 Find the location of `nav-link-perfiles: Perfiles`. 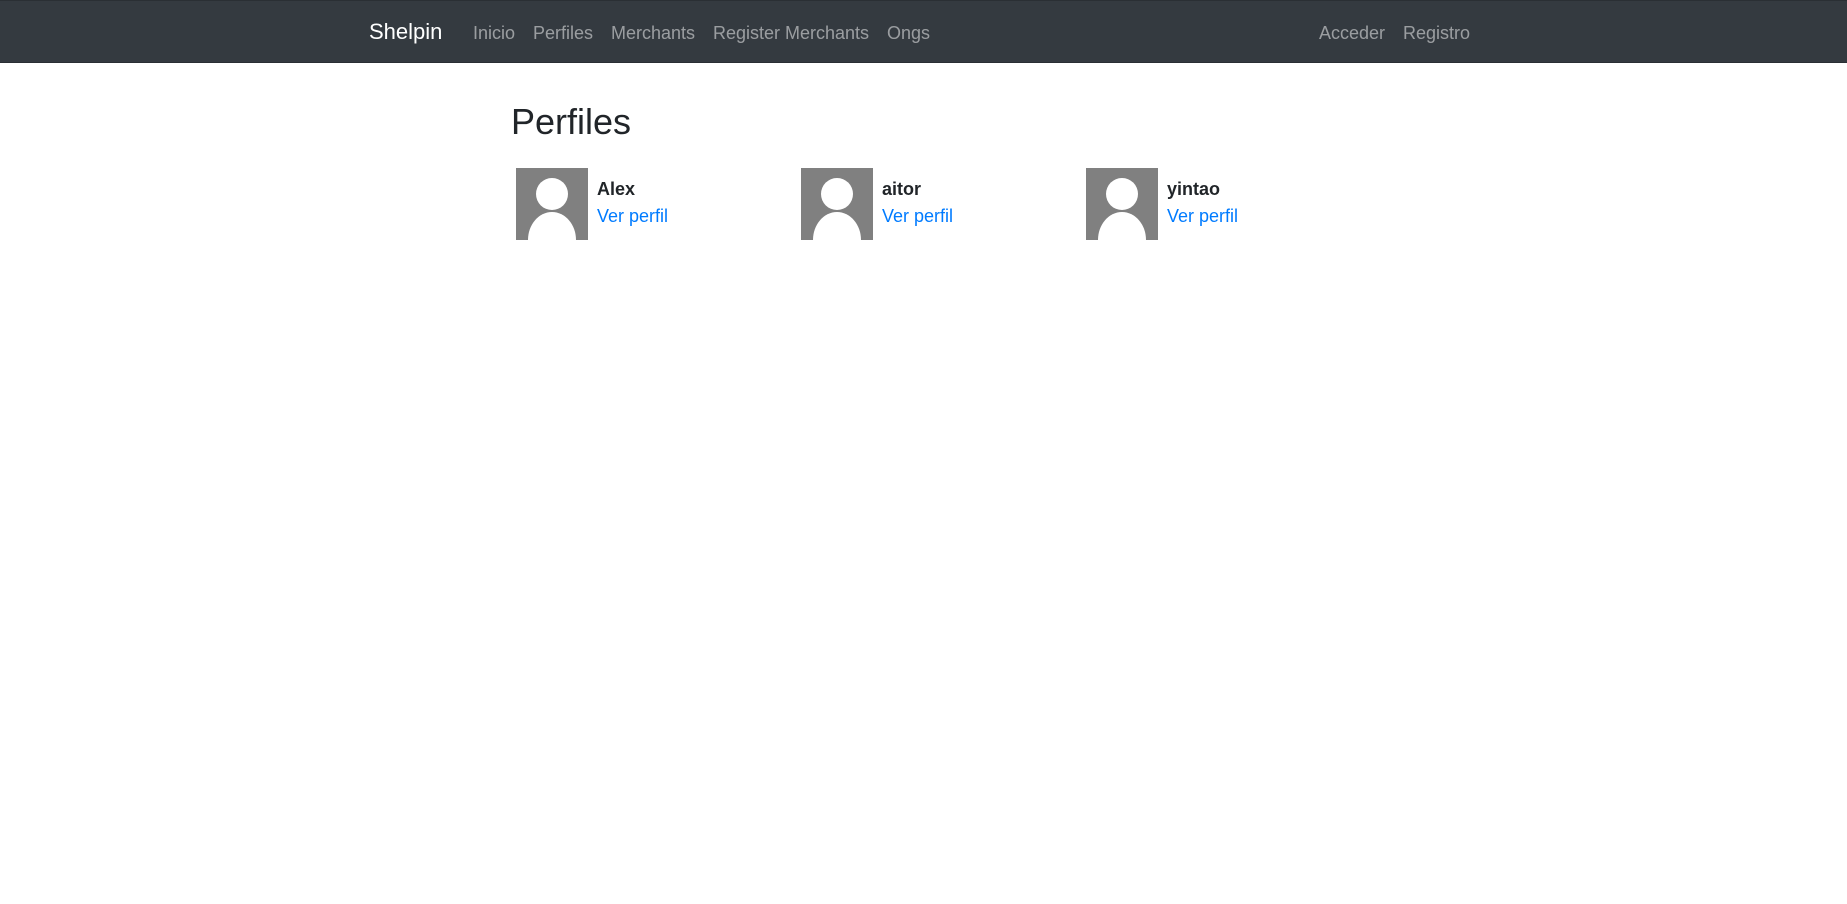

nav-link-perfiles: Perfiles is located at coordinates (563, 33).